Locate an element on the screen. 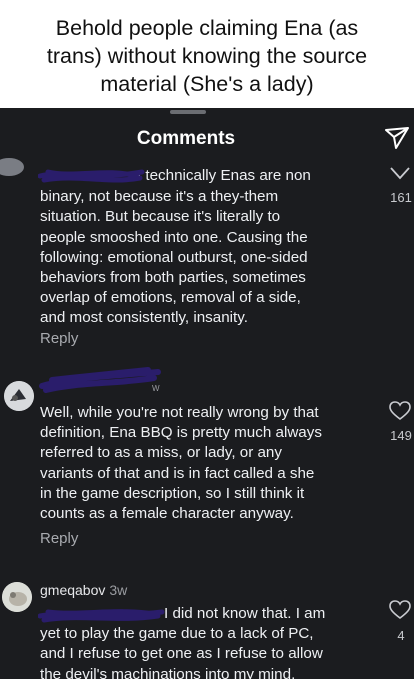  username-text: gmeqabov is located at coordinates (72, 590).